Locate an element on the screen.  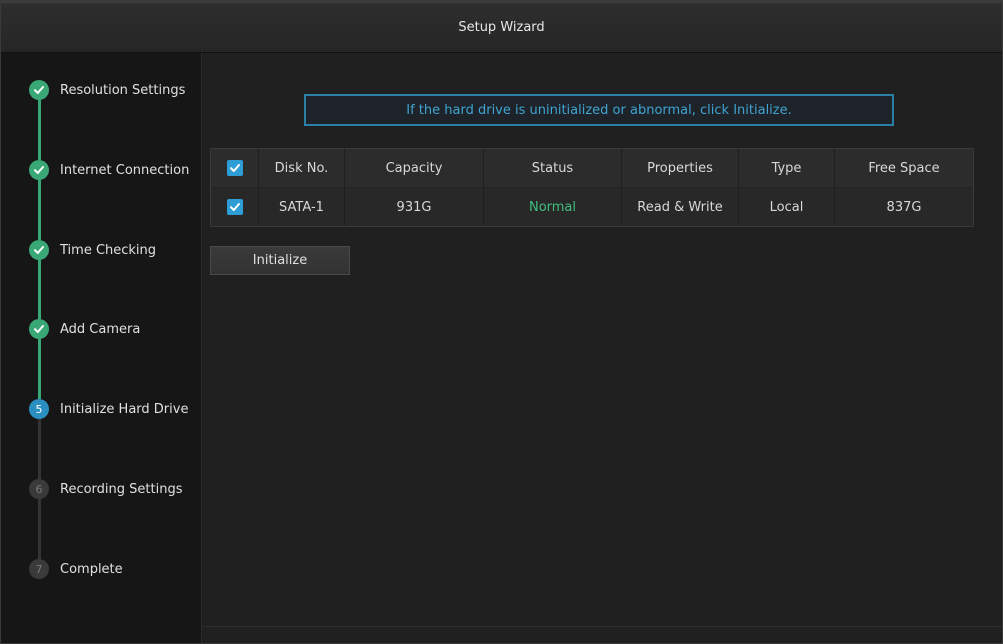
capacity-cell: 931G is located at coordinates (414, 207).